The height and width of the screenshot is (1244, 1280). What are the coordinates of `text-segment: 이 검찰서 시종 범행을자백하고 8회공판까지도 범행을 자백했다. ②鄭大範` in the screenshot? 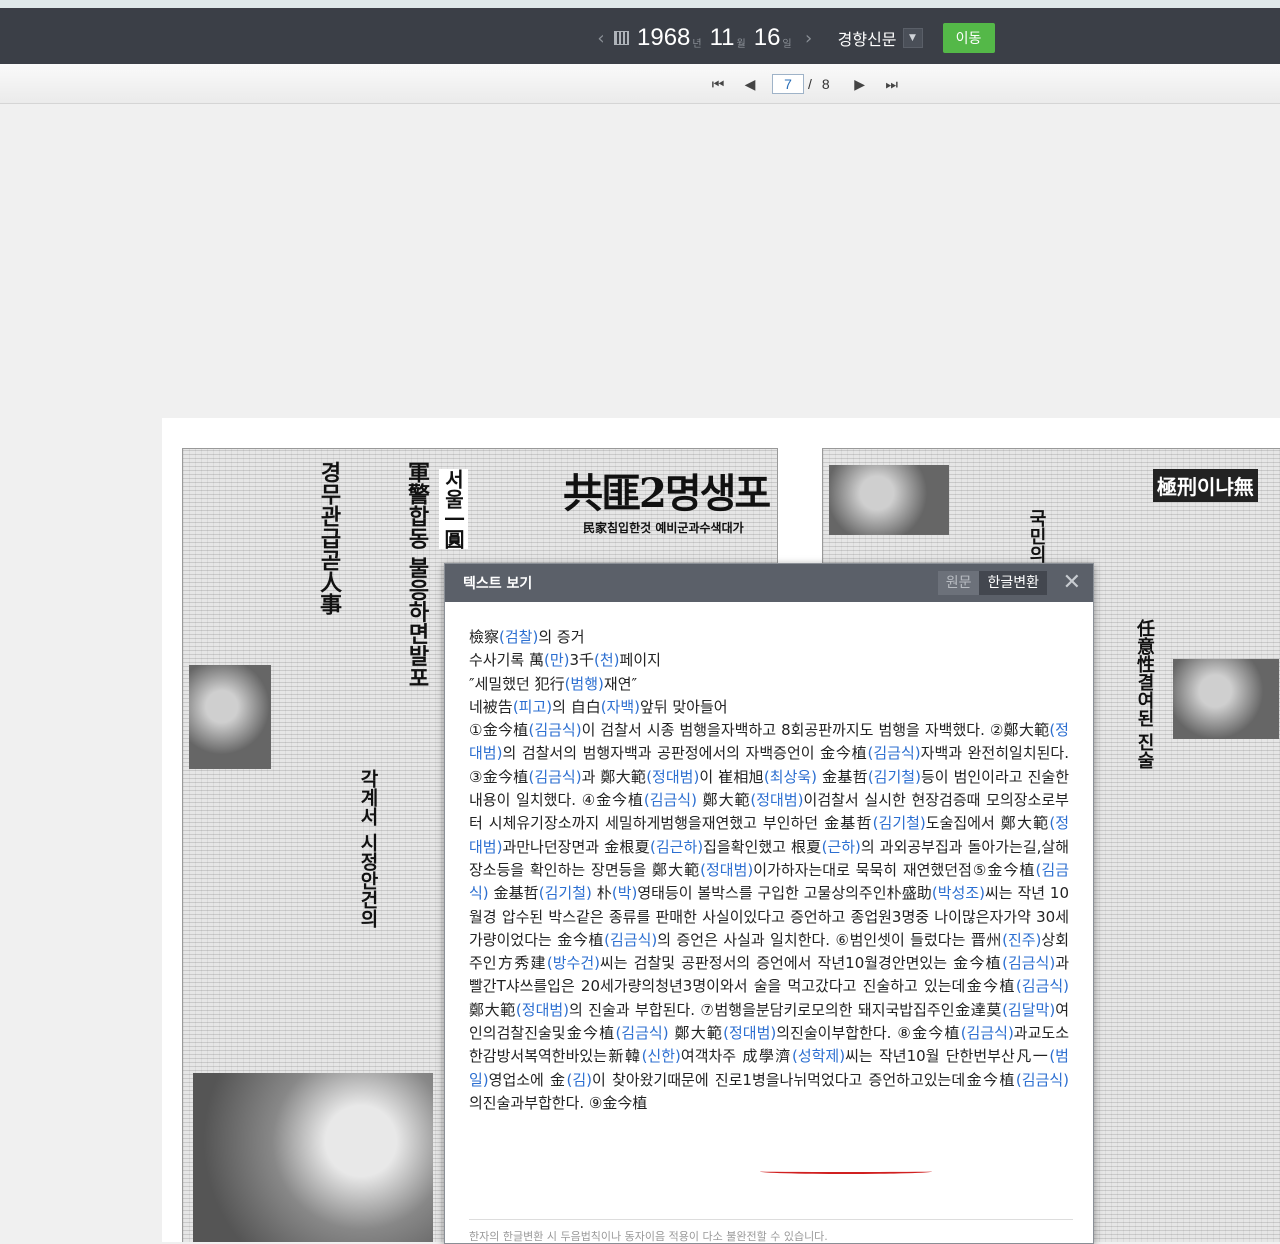 It's located at (815, 730).